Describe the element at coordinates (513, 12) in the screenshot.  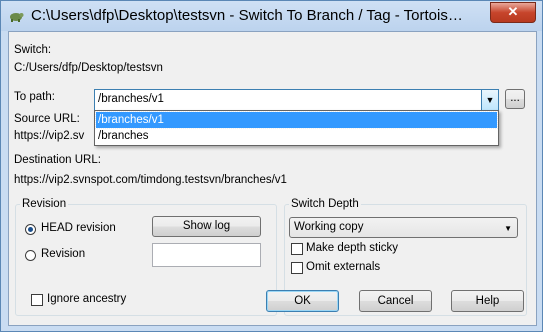
I see `close-button: ✕` at that location.